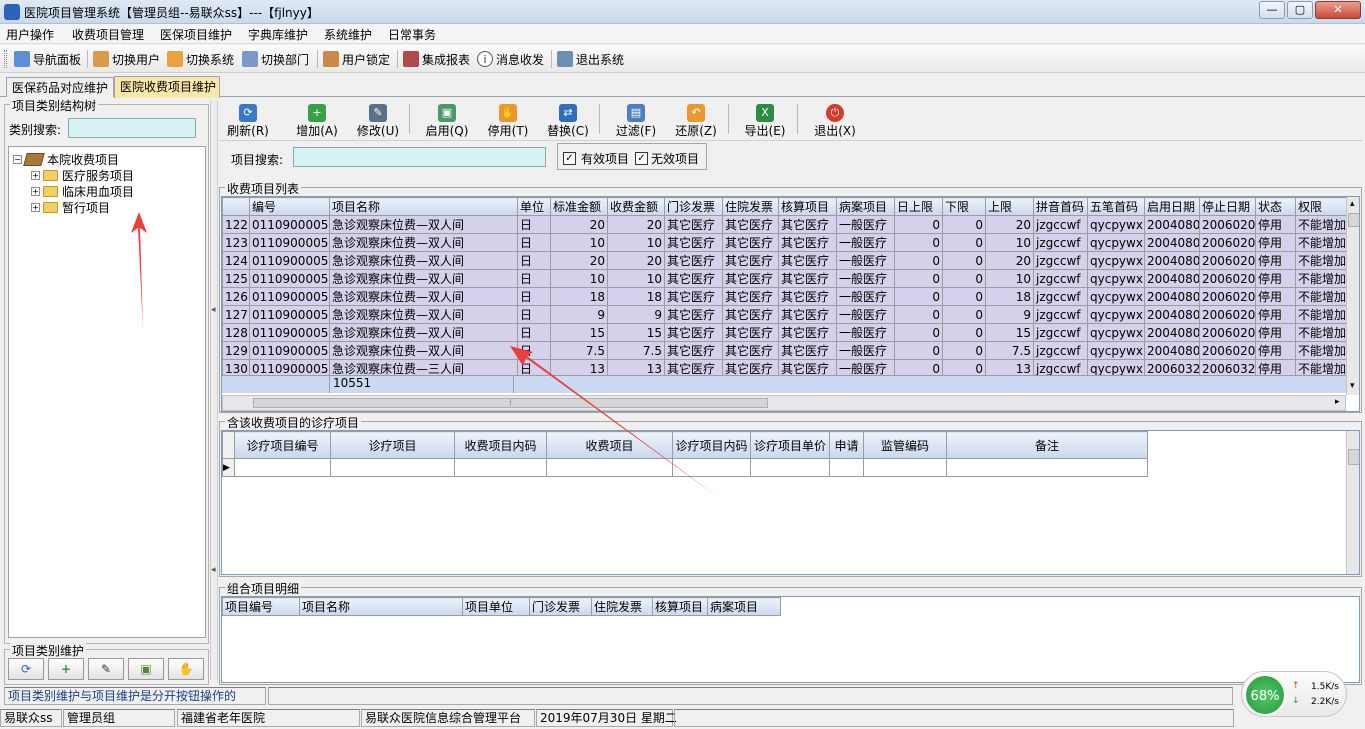 This screenshot has height=729, width=1365. What do you see at coordinates (66, 159) in the screenshot?
I see `tree-root: − 本院收费项目` at bounding box center [66, 159].